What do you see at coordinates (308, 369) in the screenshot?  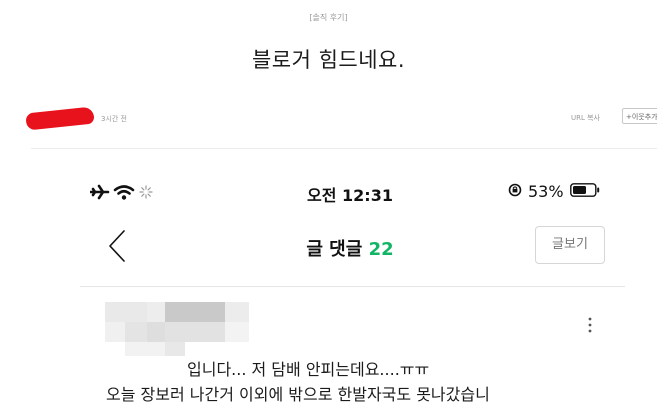 I see `comment-text-line-1: 입니다... 저 담배 안피는데요....ㅠㅠ` at bounding box center [308, 369].